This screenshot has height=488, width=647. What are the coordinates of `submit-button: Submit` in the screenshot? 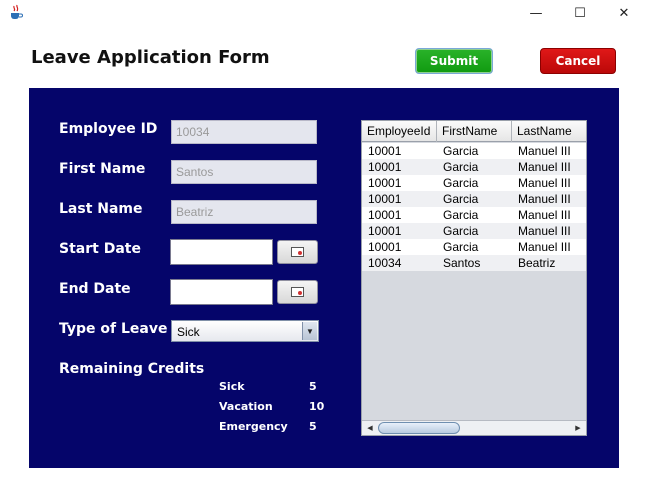 It's located at (454, 61).